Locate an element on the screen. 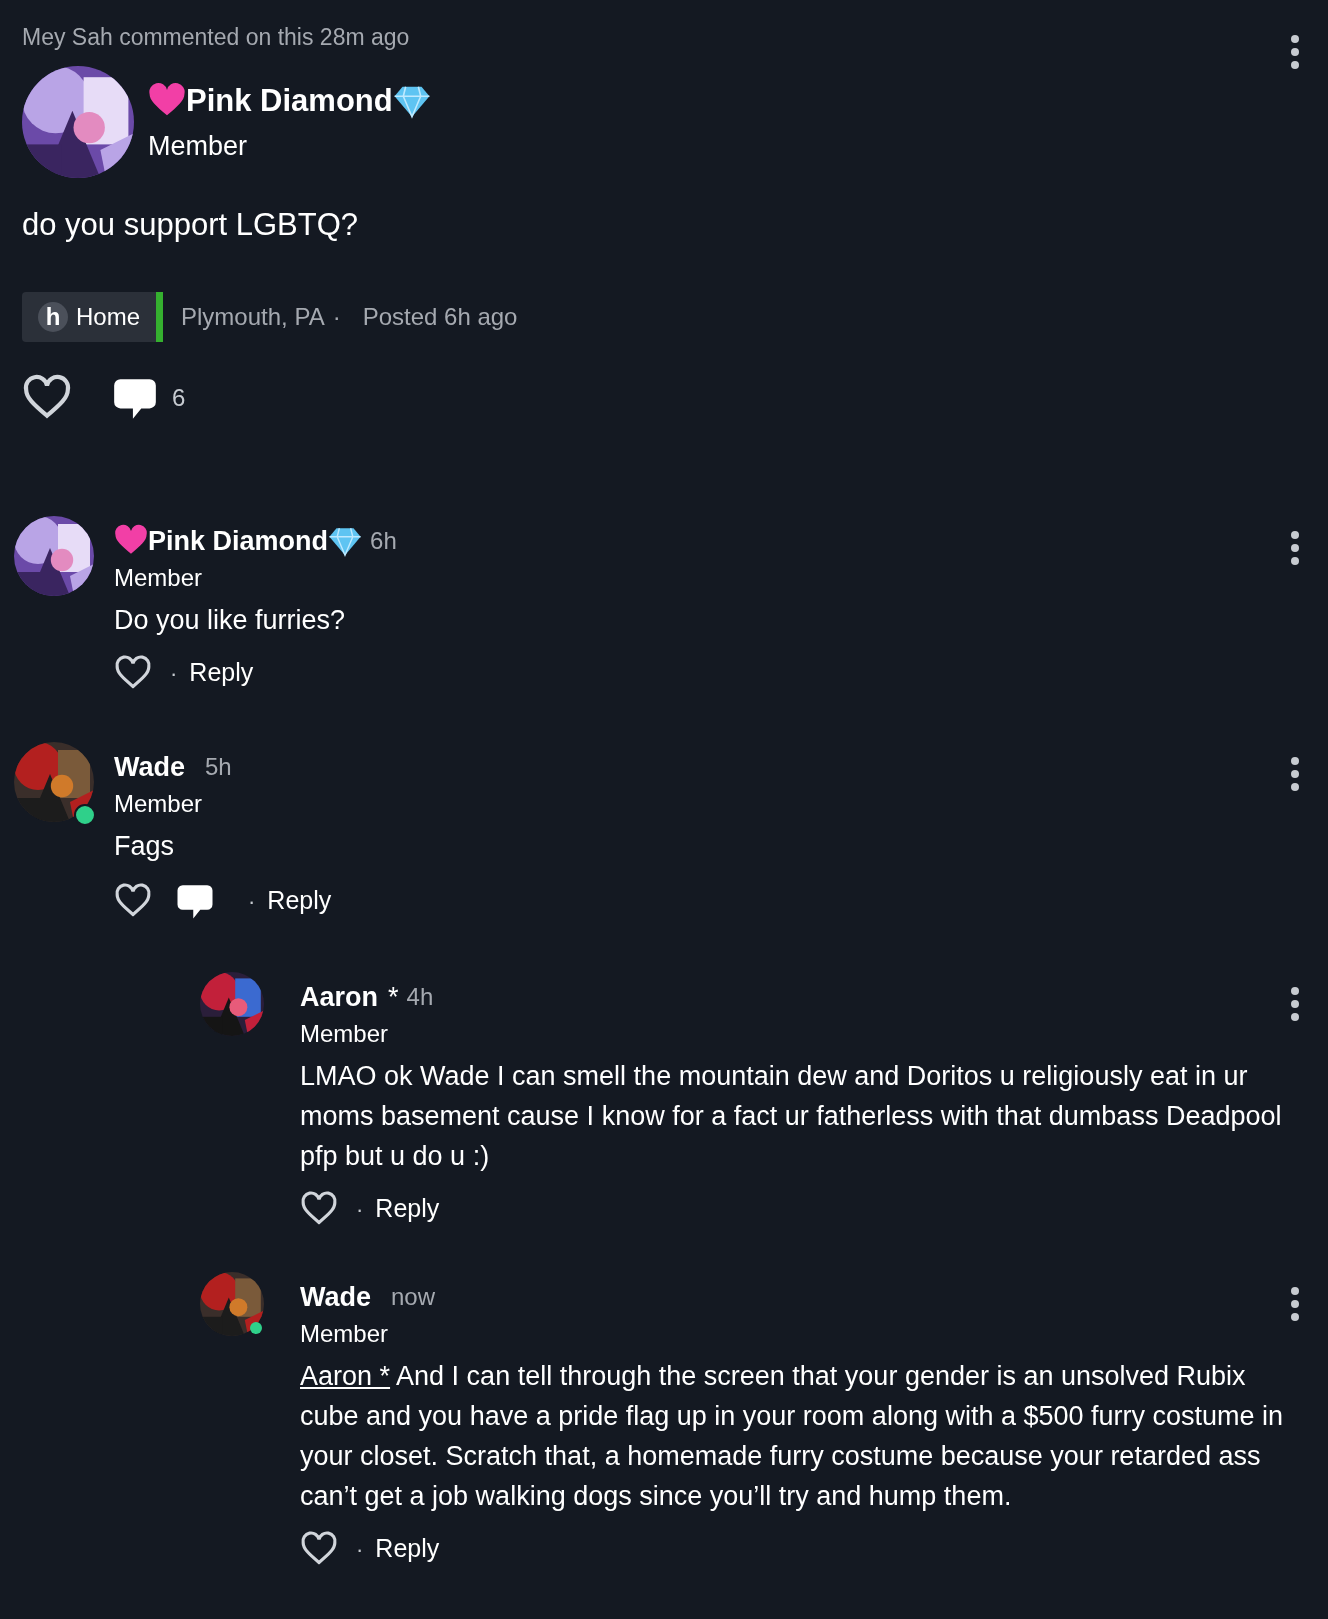 The width and height of the screenshot is (1328, 1619). author-name: Aaron is located at coordinates (339, 997).